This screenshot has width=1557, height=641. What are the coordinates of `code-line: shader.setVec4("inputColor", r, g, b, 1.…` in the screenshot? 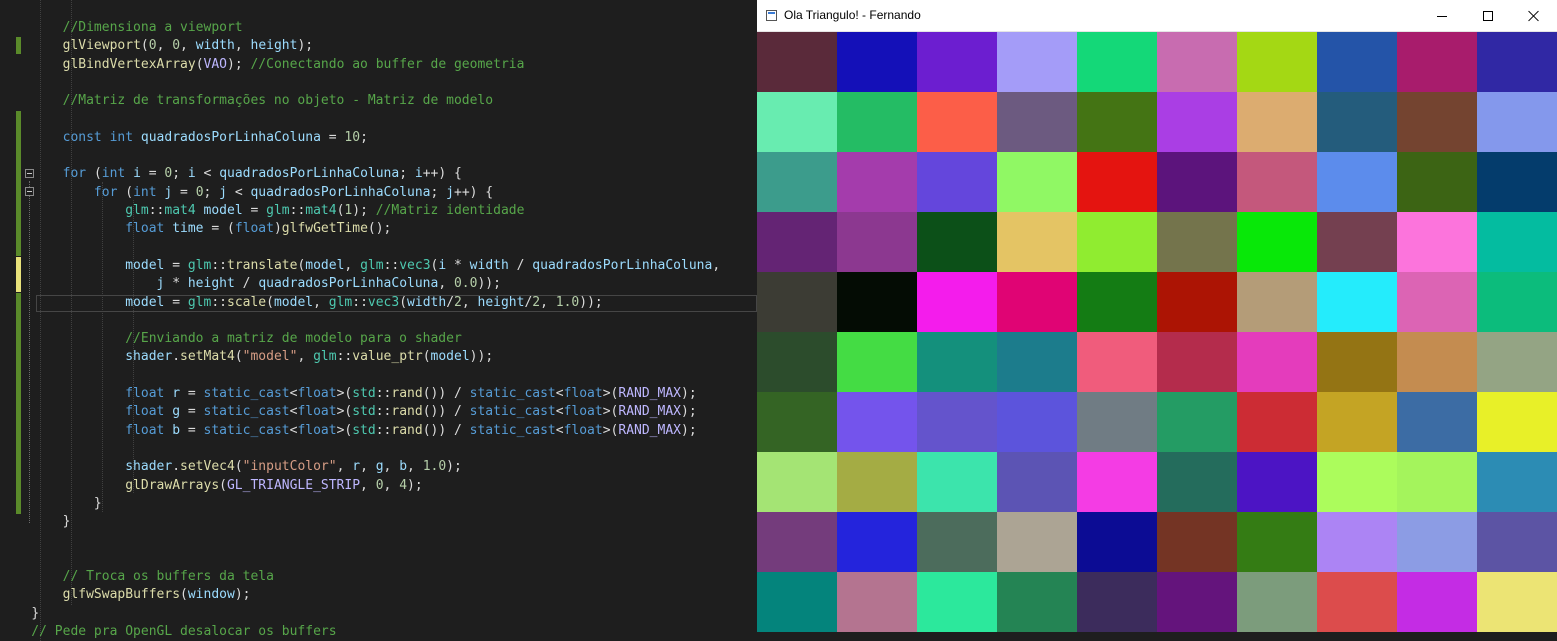 It's located at (231, 467).